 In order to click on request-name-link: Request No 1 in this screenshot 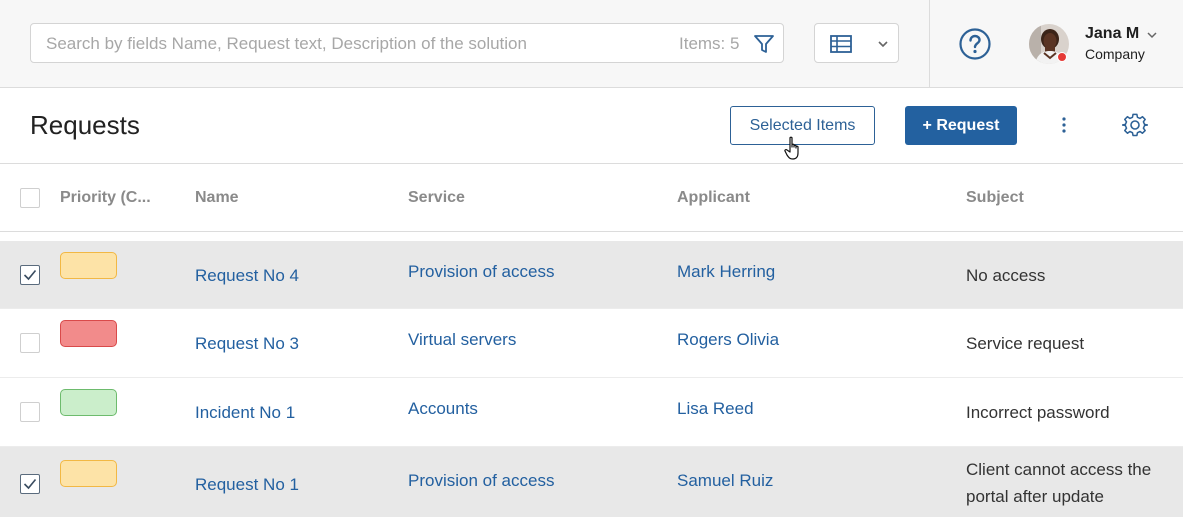, I will do `click(247, 485)`.